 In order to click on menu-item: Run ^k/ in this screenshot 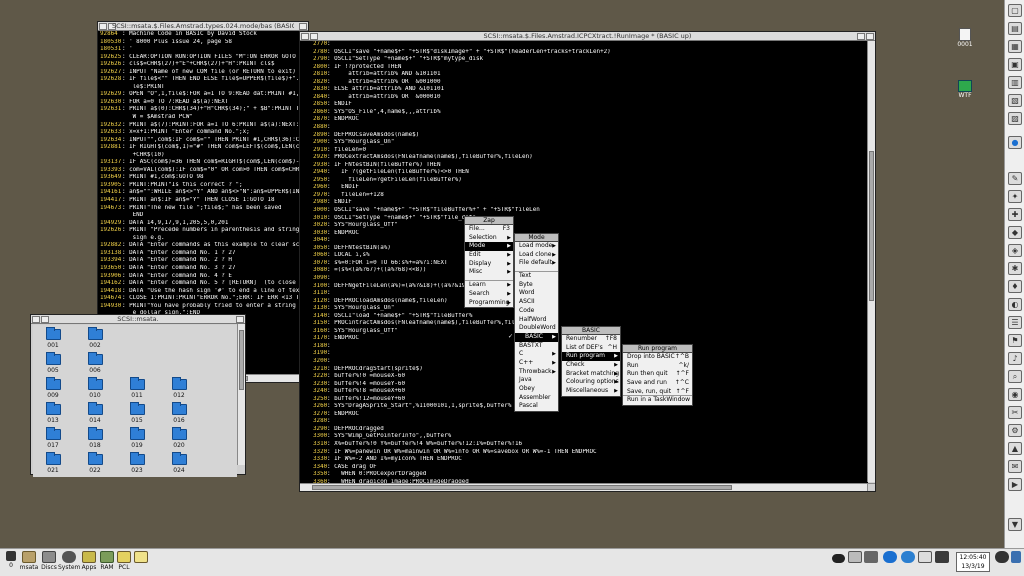, I will do `click(657, 366)`.